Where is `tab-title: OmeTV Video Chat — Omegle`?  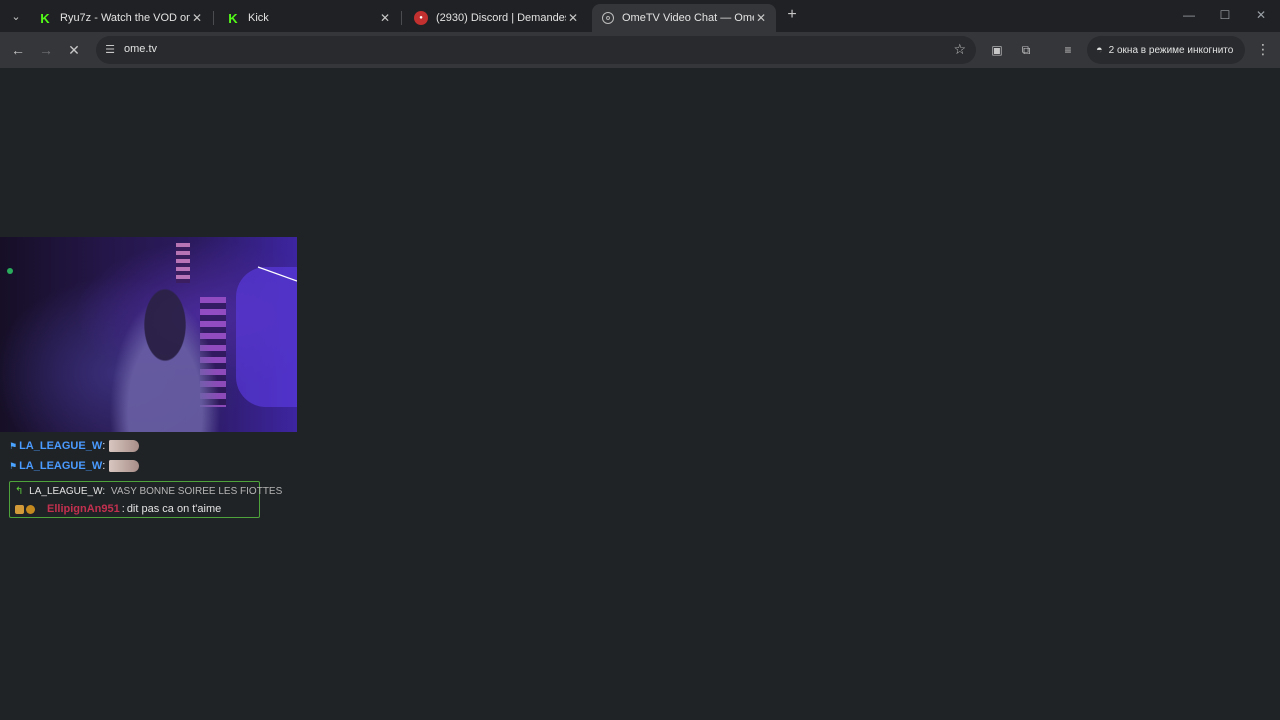
tab-title: OmeTV Video Chat — Omegle is located at coordinates (688, 18).